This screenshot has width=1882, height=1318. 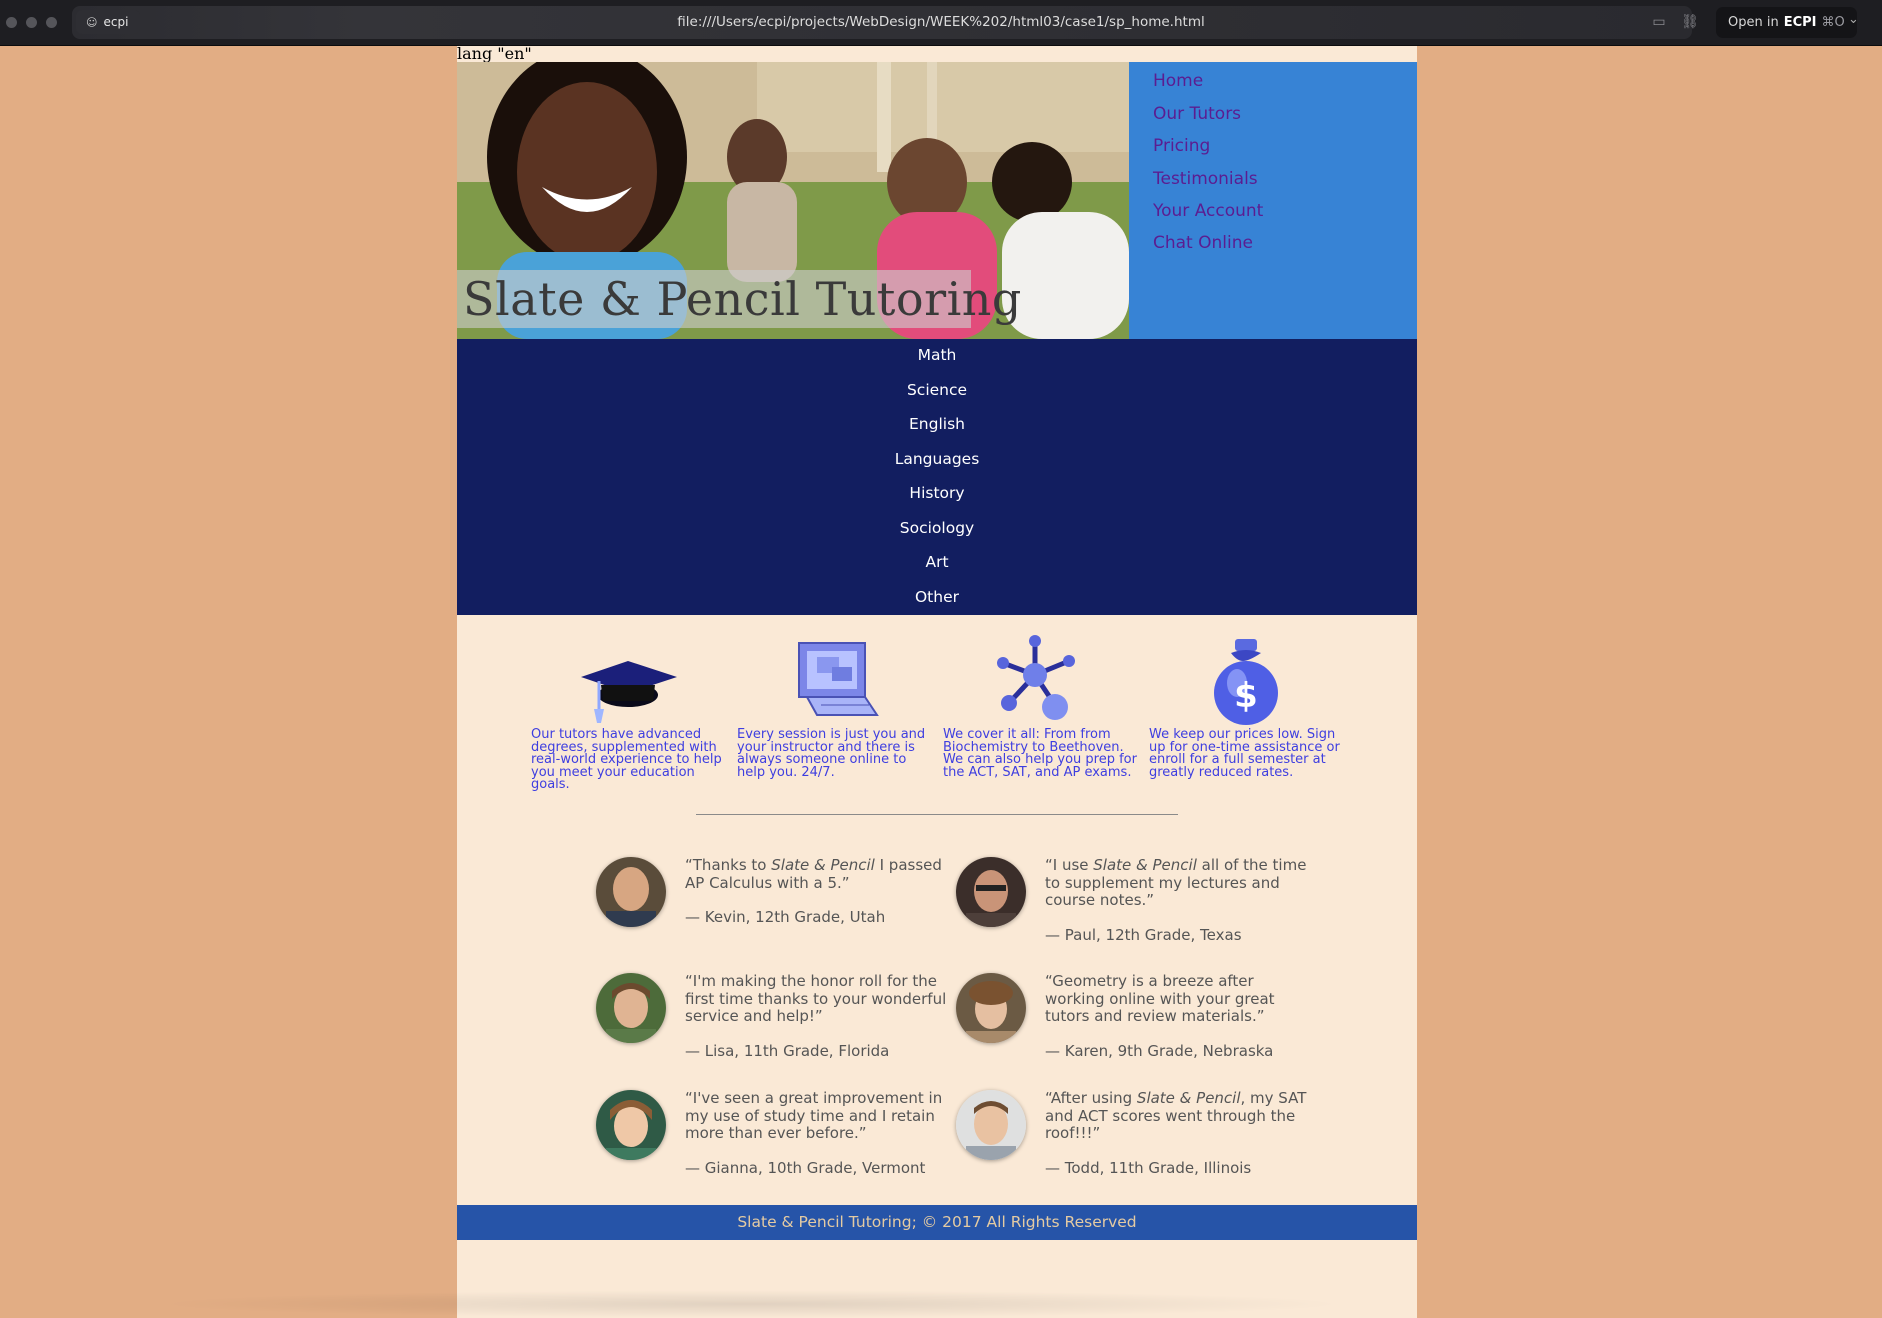 I want to click on money-bag-icon: $, so click(x=1246, y=682).